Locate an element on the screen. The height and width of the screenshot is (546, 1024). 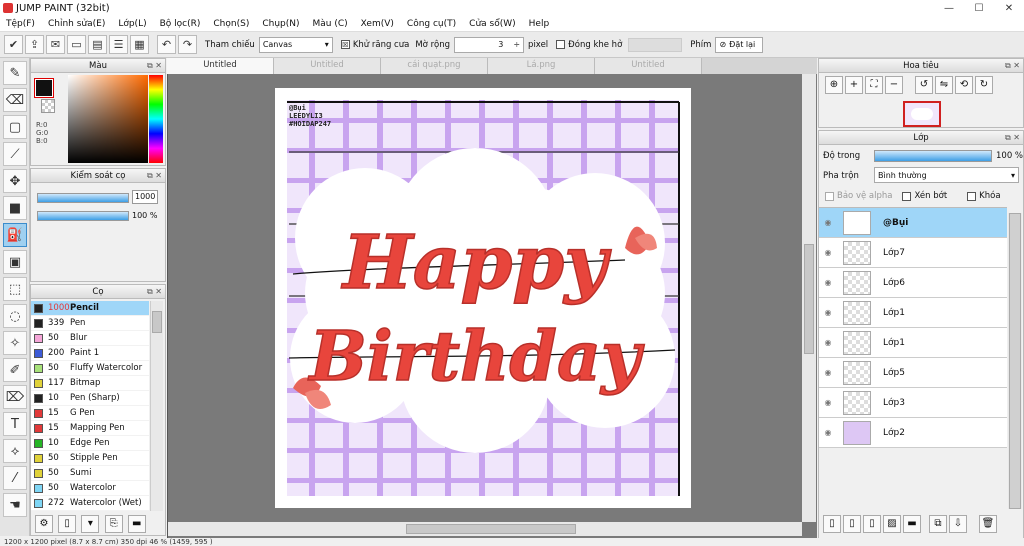
brush-item: 272 Watercolor (Wet) is located at coordinates (90, 503).